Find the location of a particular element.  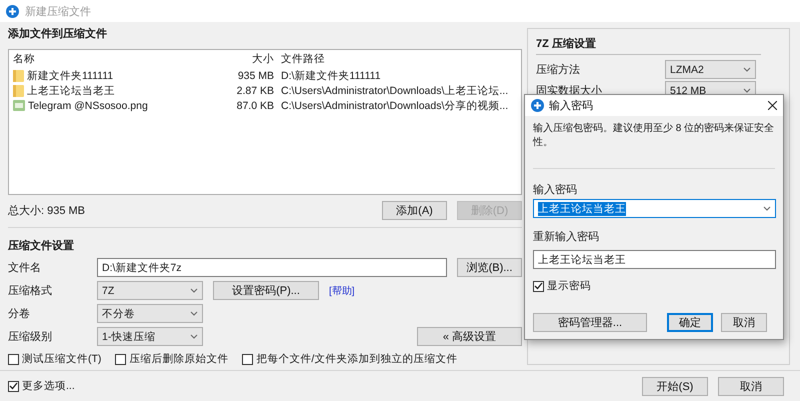

file-size: 935 MB is located at coordinates (256, 76).